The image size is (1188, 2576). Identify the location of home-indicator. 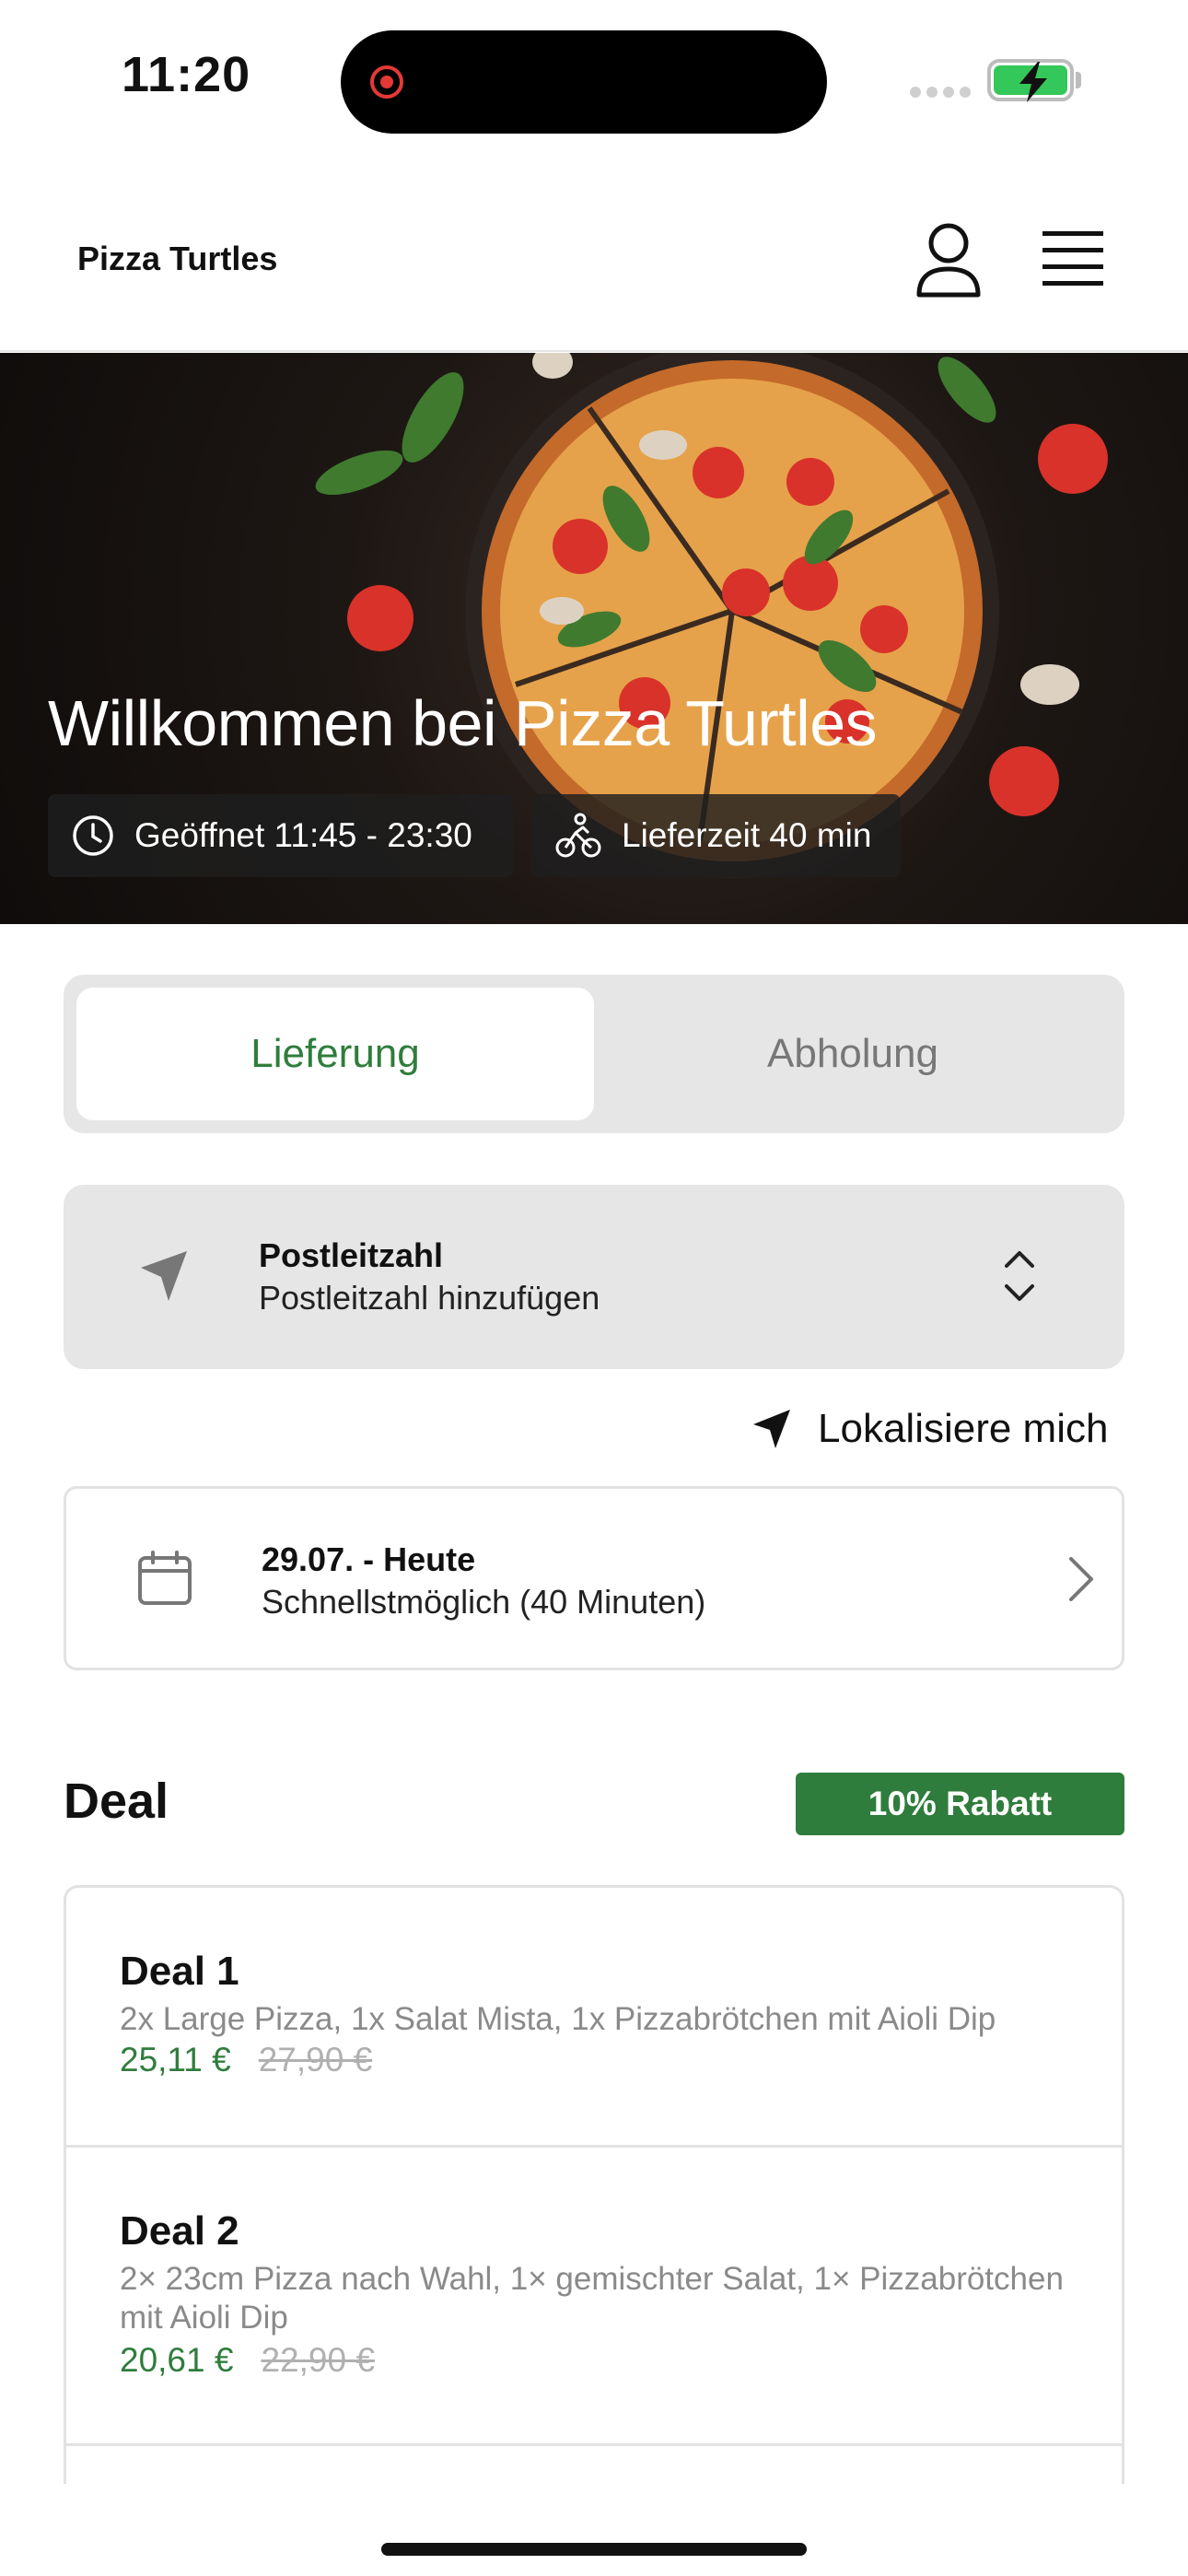
(594, 2549).